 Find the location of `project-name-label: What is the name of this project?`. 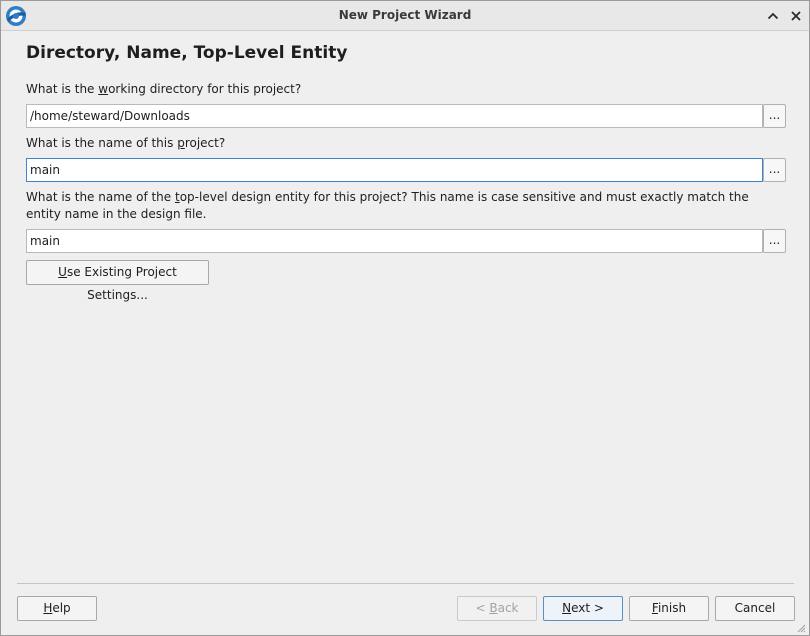

project-name-label: What is the name of this project? is located at coordinates (126, 143).